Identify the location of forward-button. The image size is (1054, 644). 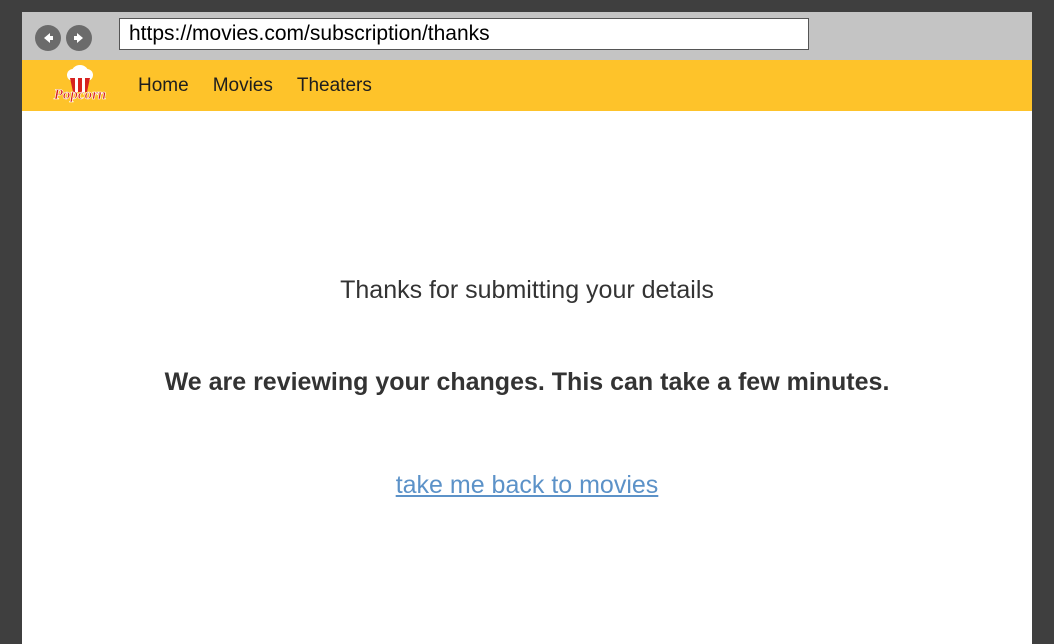
(79, 38).